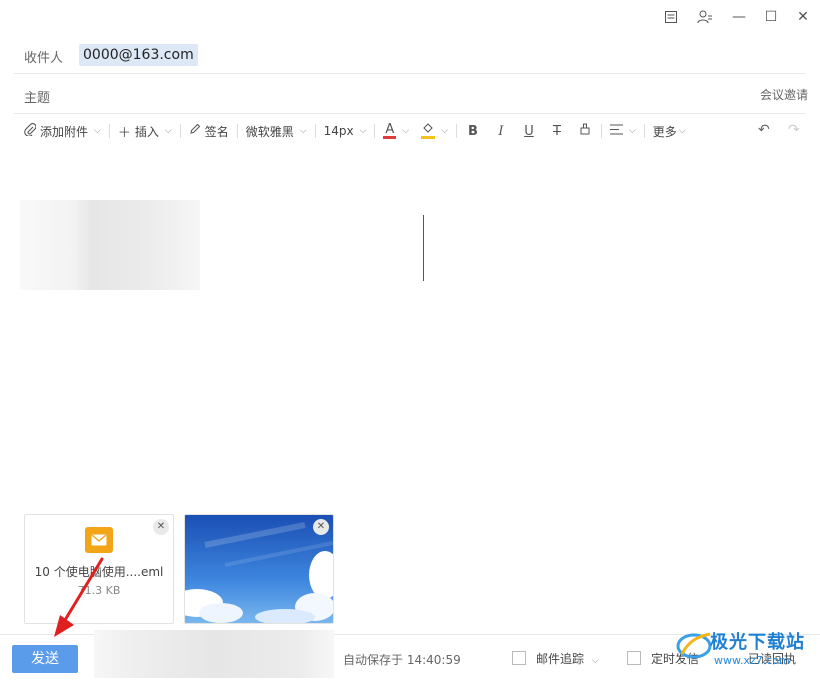 The width and height of the screenshot is (820, 681). I want to click on align-button: ⌵, so click(623, 131).